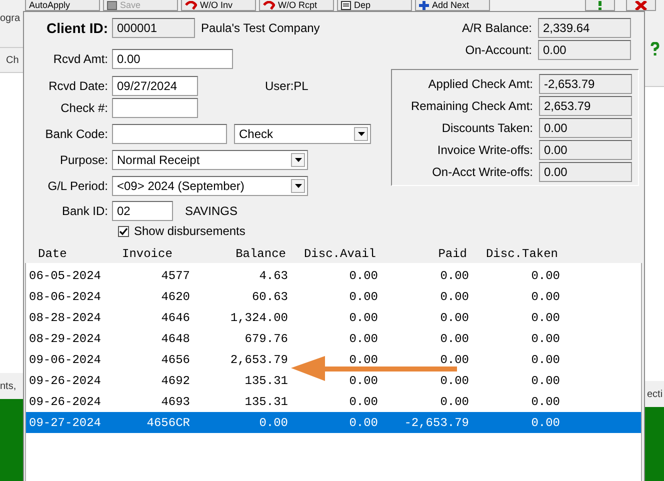 Image resolution: width=664 pixels, height=481 pixels. Describe the element at coordinates (61, 253) in the screenshot. I see `column-header: Date` at that location.